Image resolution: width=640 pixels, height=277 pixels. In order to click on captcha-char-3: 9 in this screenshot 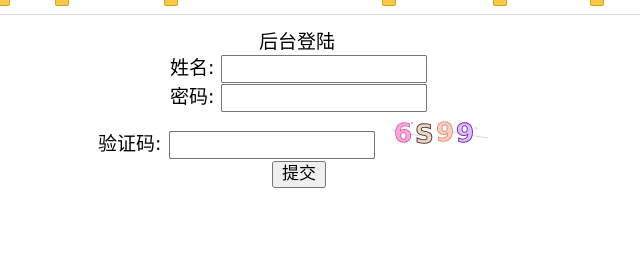, I will do `click(445, 133)`.